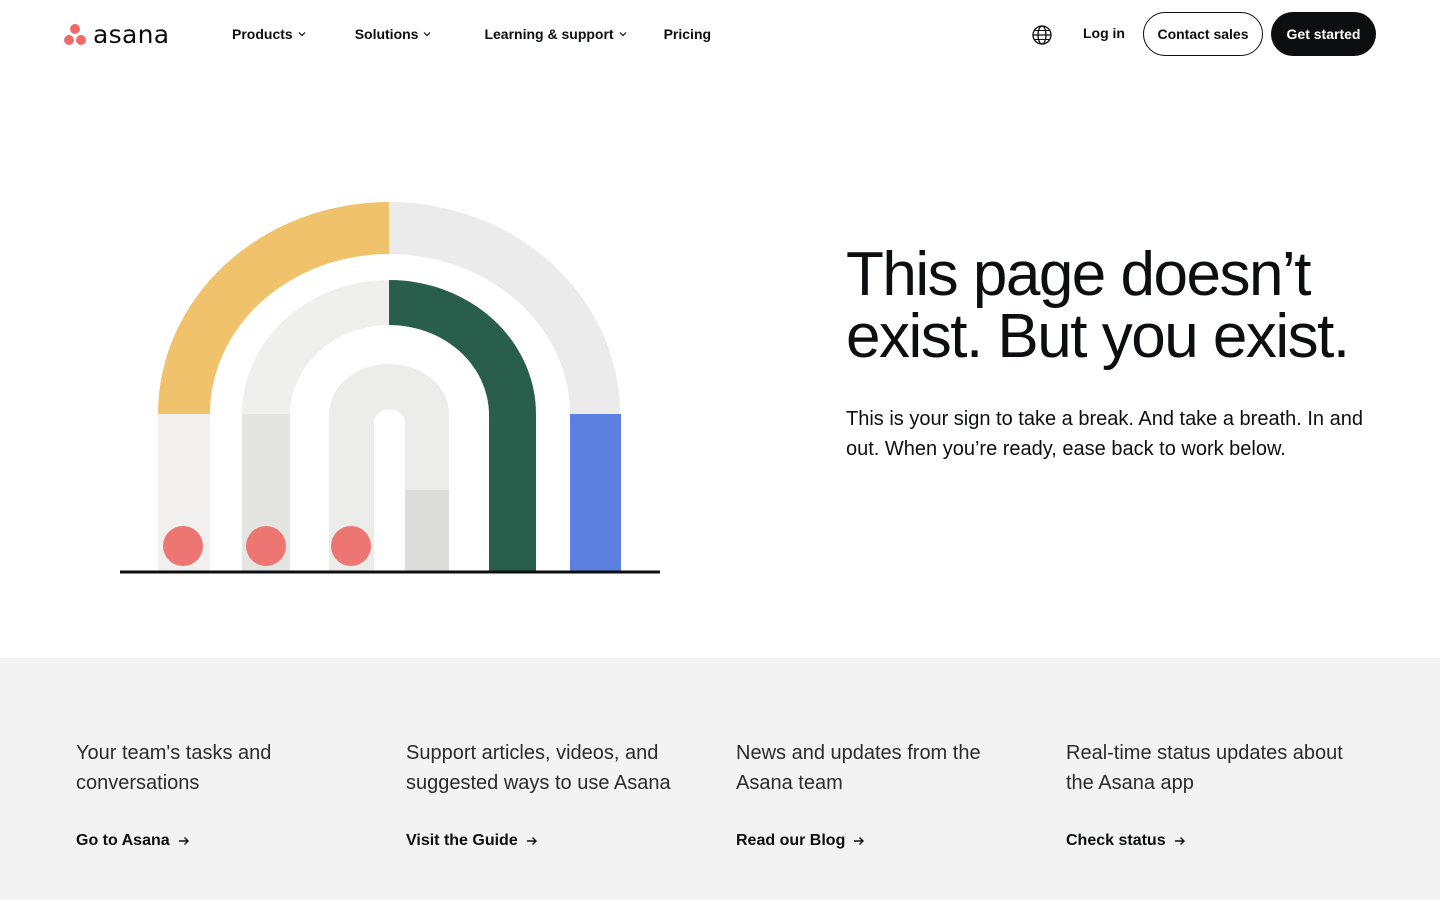  What do you see at coordinates (131, 34) in the screenshot?
I see `logo-wordmark: asana` at bounding box center [131, 34].